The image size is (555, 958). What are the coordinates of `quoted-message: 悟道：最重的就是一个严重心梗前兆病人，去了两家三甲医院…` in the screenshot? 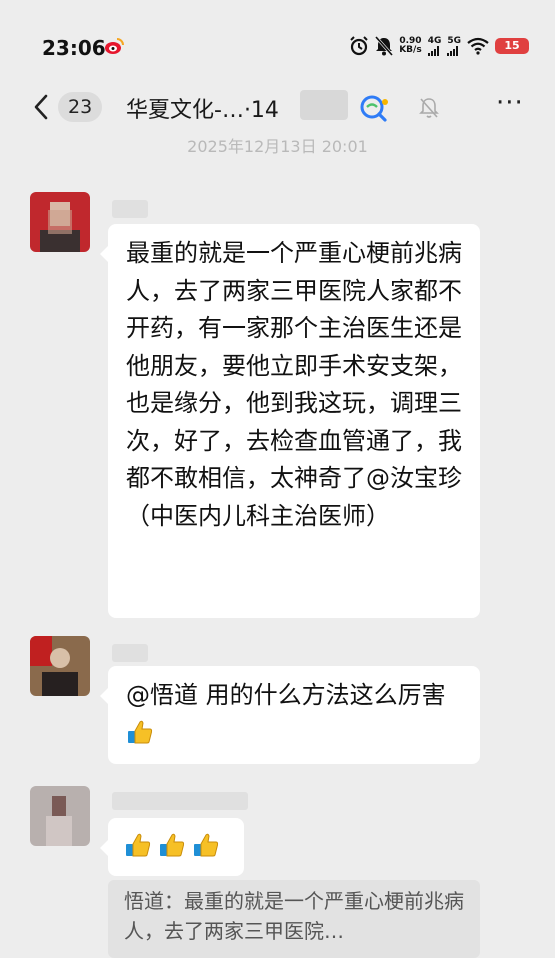 It's located at (294, 919).